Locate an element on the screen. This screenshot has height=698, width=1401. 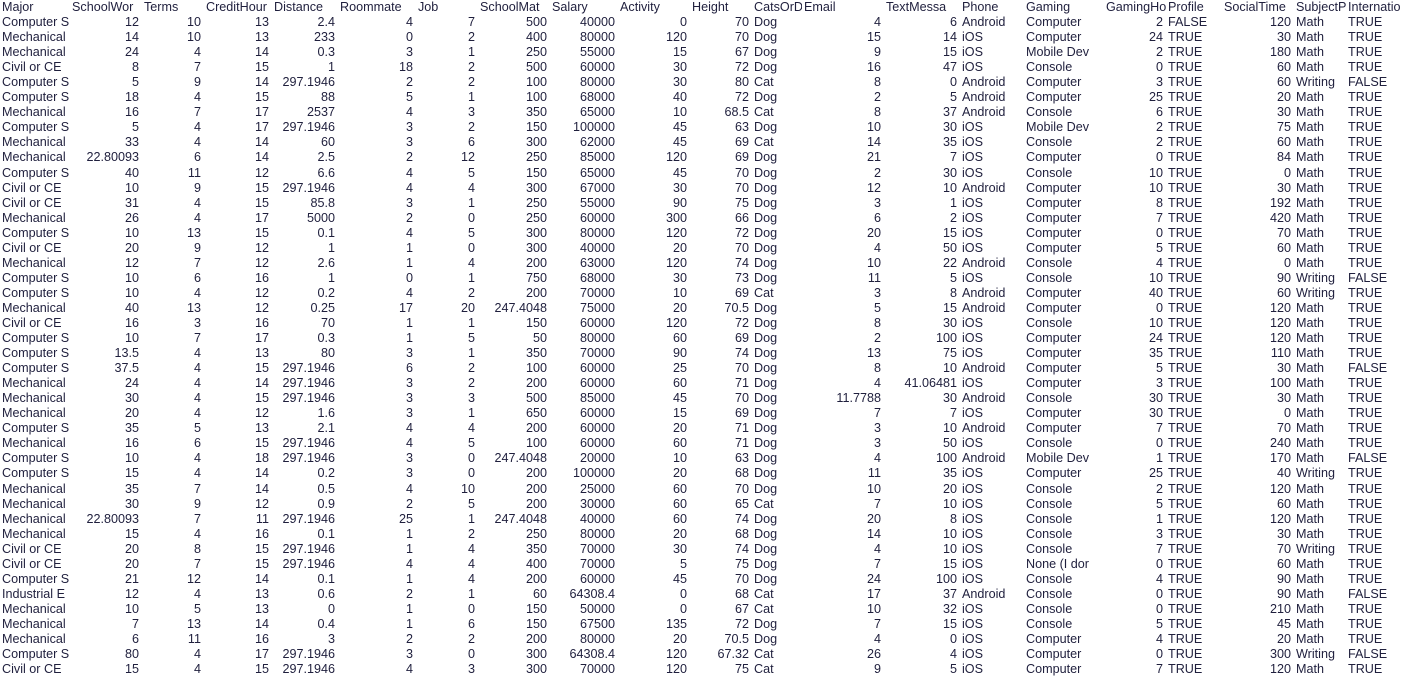
cell-email: 5 is located at coordinates (843, 308).